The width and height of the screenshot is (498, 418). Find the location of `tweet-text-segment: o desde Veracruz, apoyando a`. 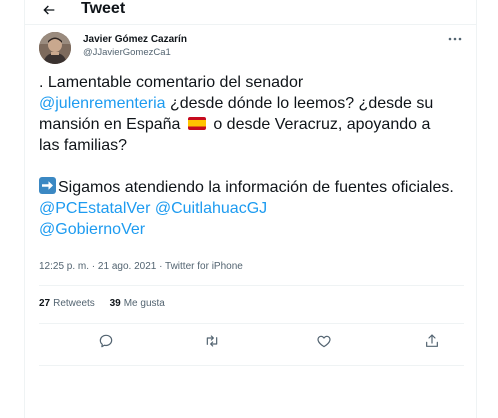

tweet-text-segment: o desde Veracruz, apoyando a is located at coordinates (319, 124).